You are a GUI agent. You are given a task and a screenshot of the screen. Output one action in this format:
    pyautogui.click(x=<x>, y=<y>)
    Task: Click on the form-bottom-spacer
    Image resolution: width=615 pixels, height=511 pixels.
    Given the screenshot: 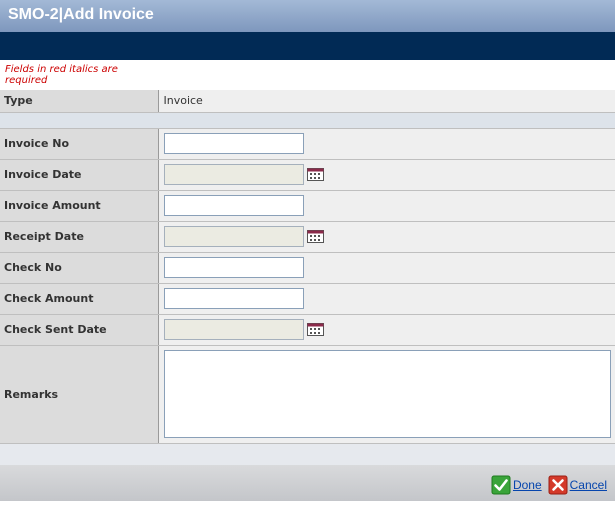 What is the action you would take?
    pyautogui.click(x=307, y=454)
    